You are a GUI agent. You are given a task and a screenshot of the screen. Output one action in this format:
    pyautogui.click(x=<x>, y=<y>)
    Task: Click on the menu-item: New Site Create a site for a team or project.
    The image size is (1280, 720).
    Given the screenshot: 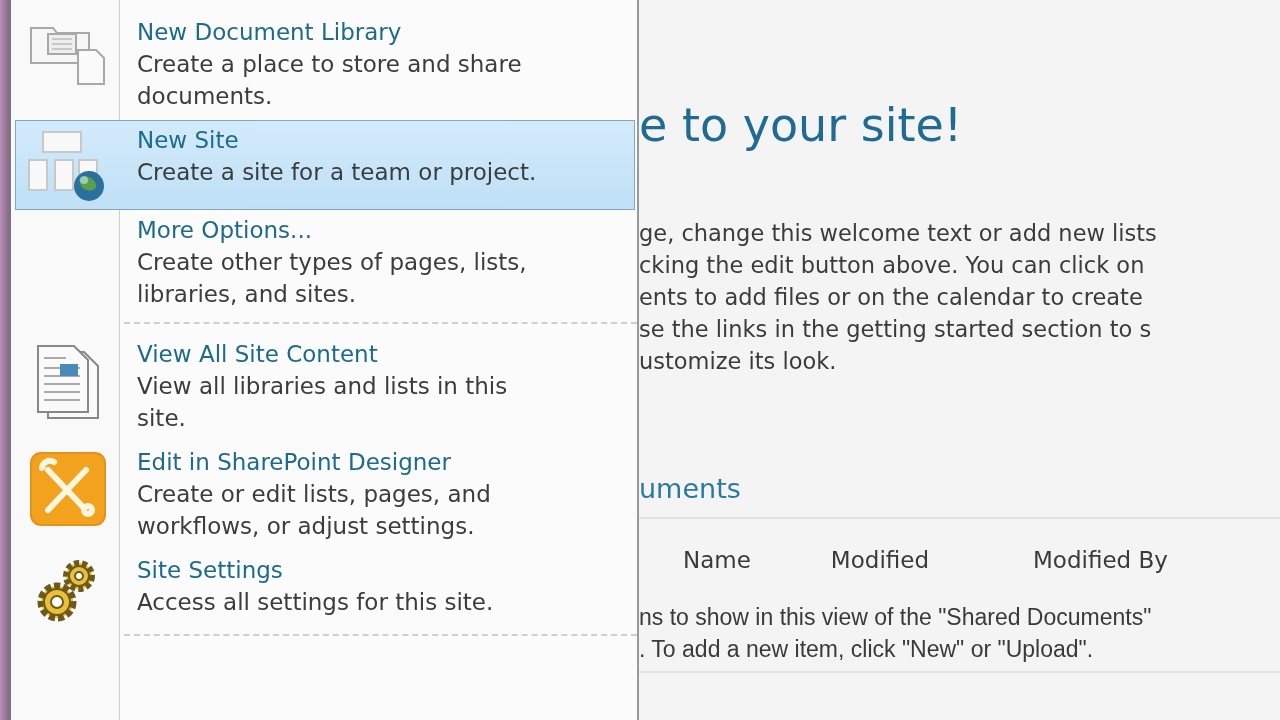 What is the action you would take?
    pyautogui.click(x=325, y=165)
    